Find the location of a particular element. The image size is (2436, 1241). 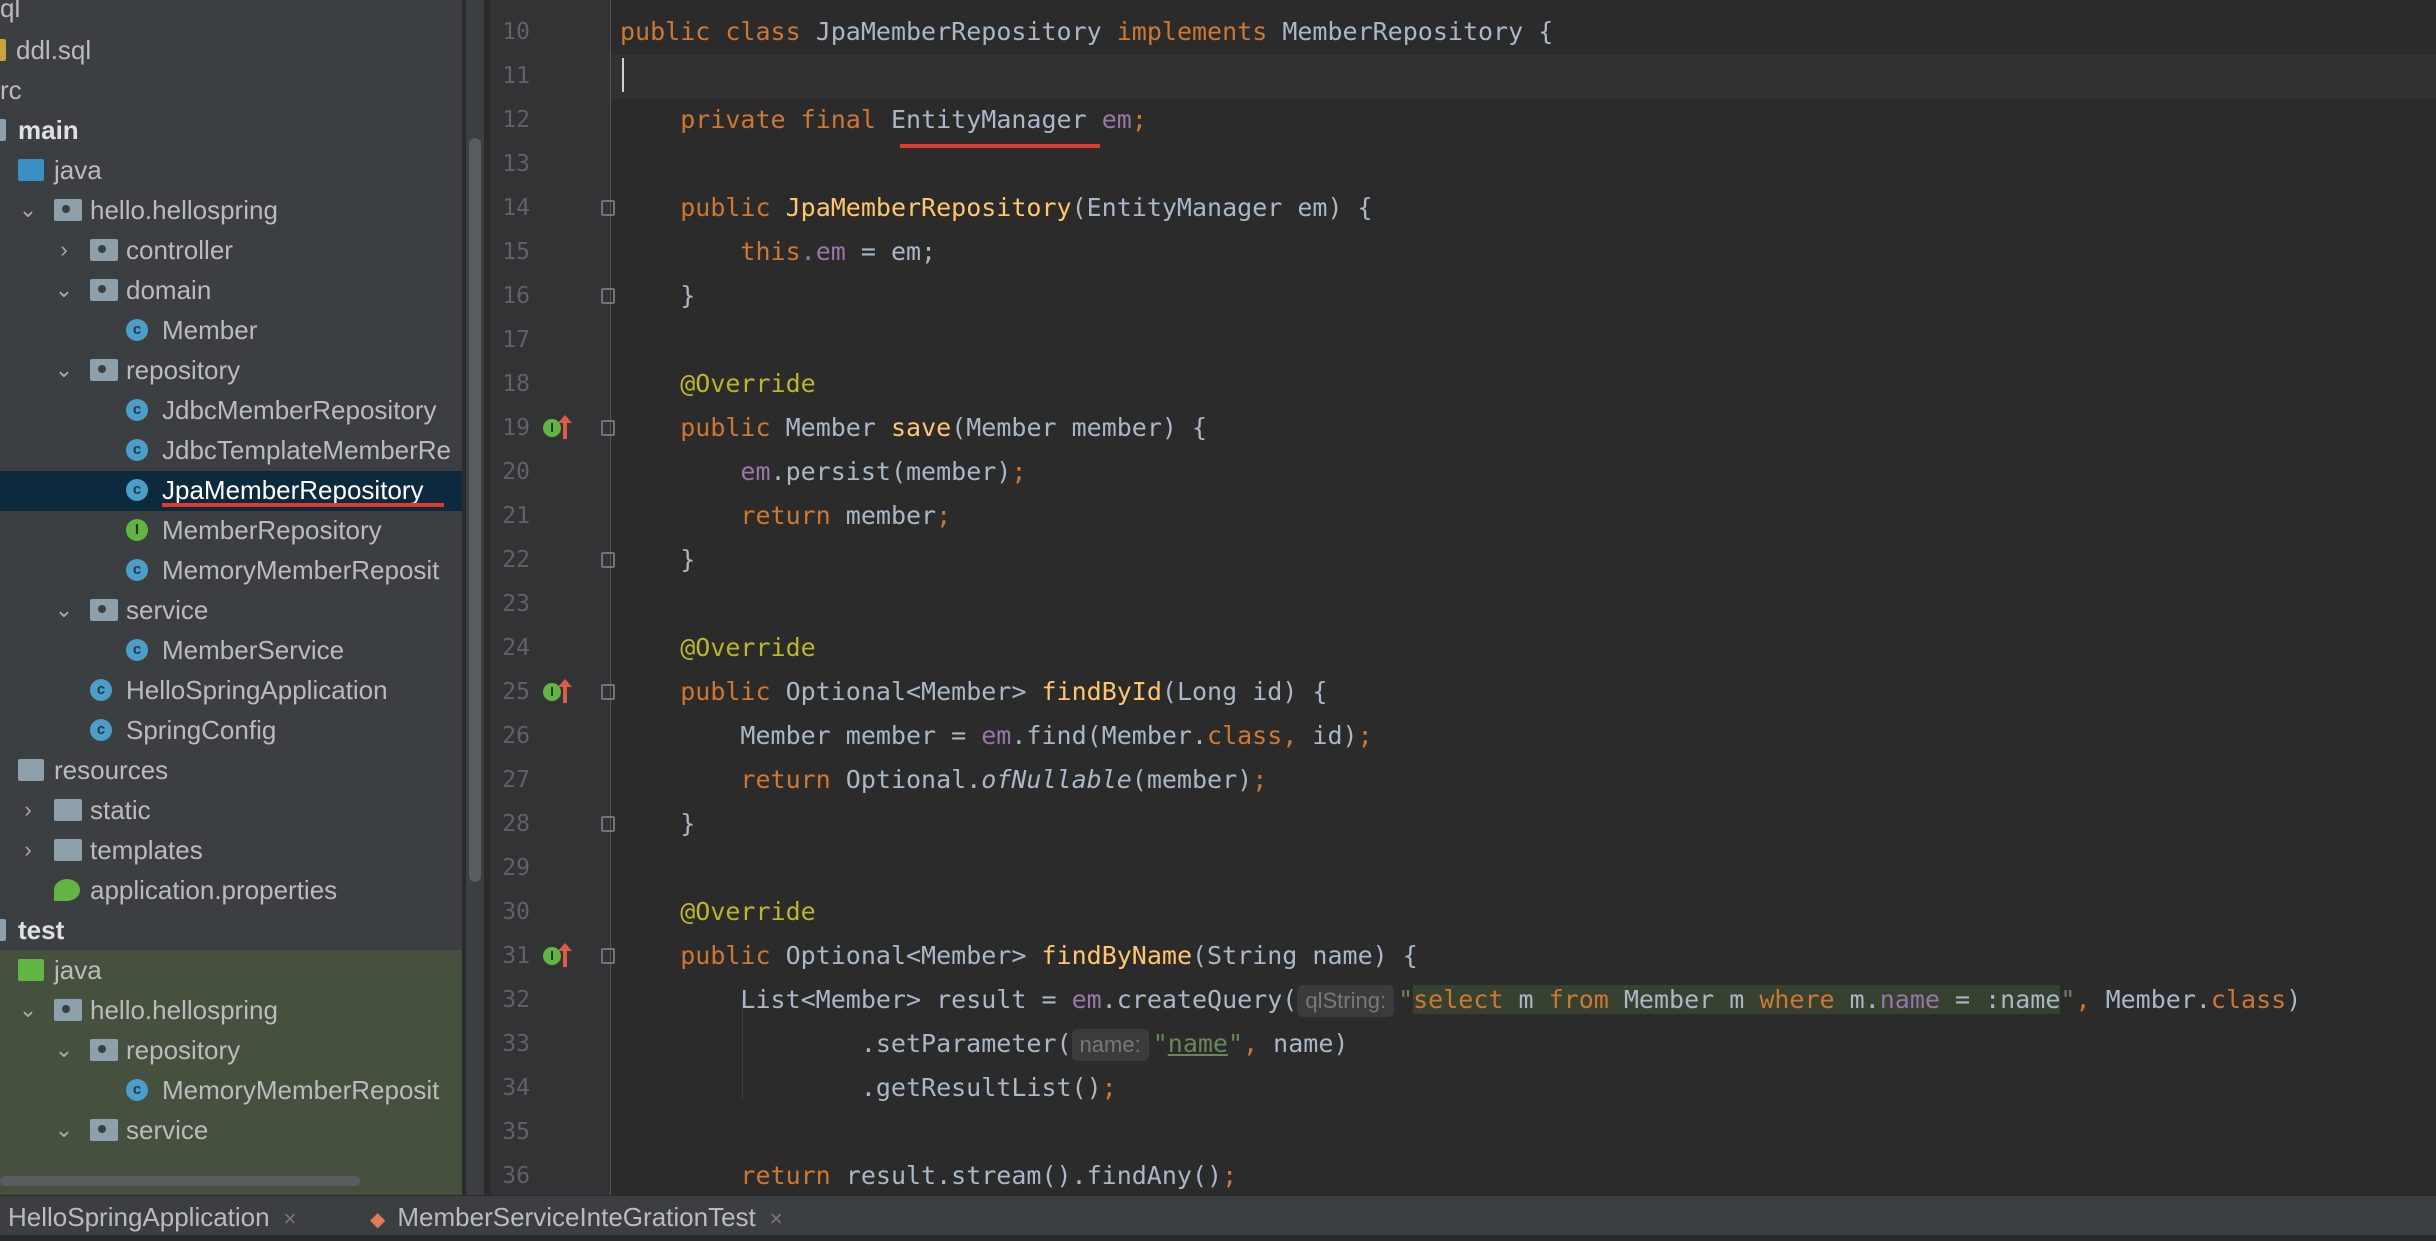

keyword: implements is located at coordinates (1192, 31).